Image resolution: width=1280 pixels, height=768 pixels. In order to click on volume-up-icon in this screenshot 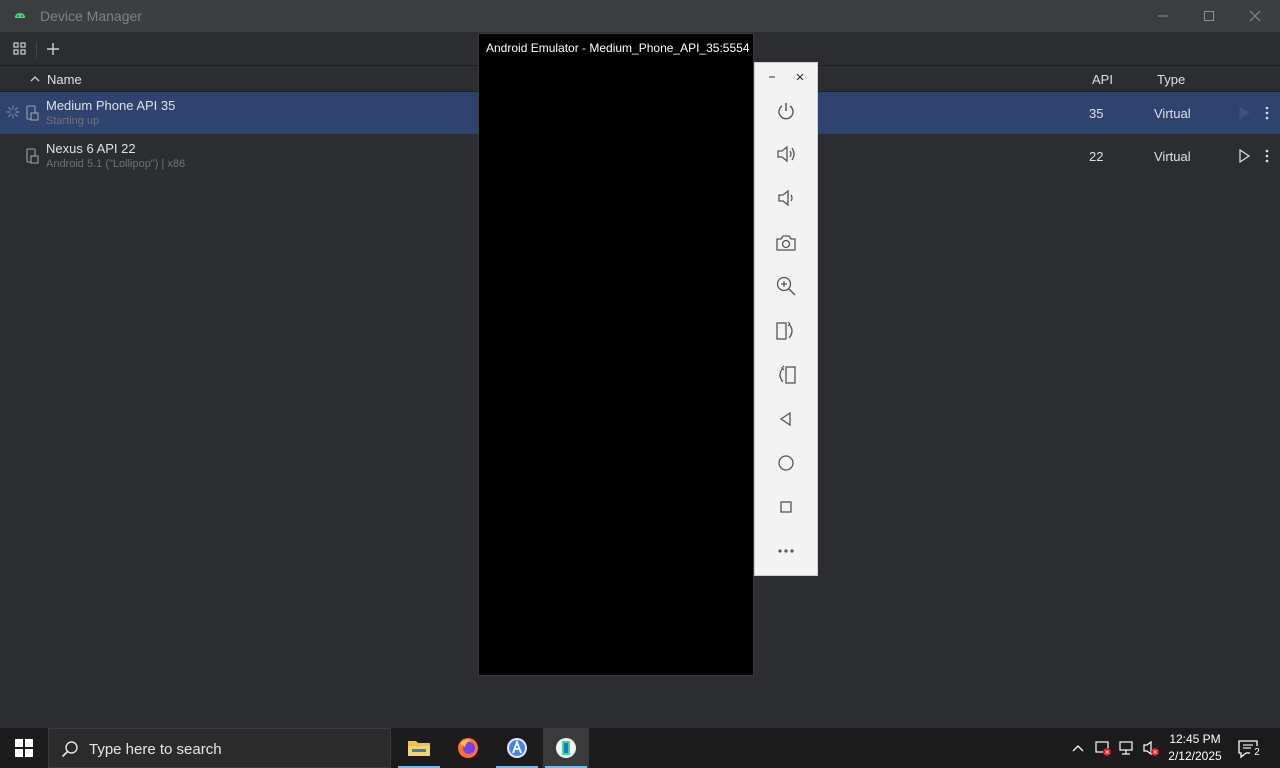, I will do `click(786, 154)`.